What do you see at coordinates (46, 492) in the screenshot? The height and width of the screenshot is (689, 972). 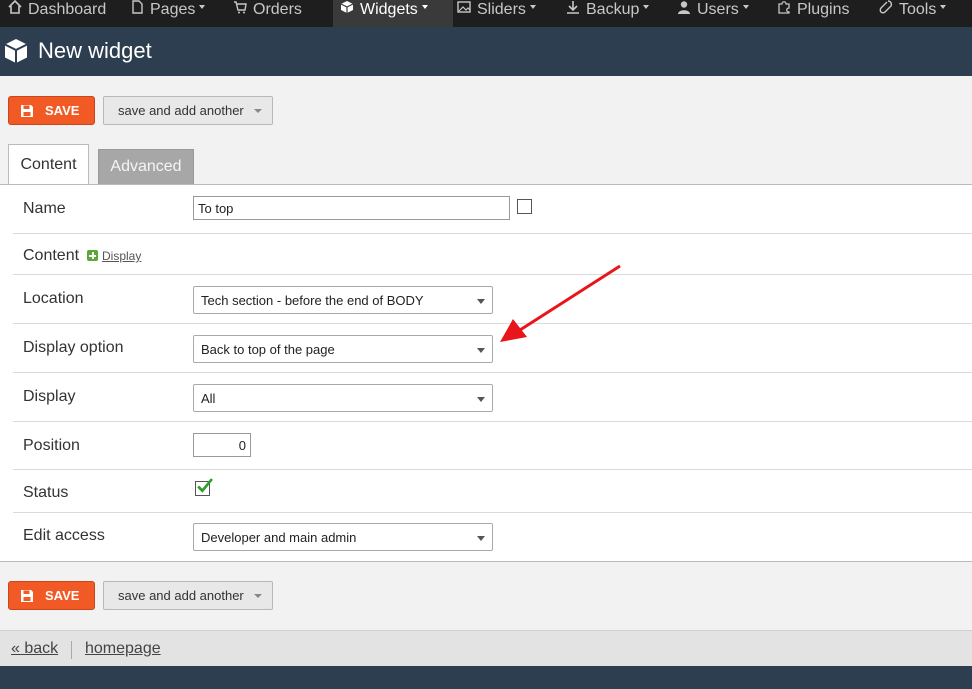 I see `status-label: Status` at bounding box center [46, 492].